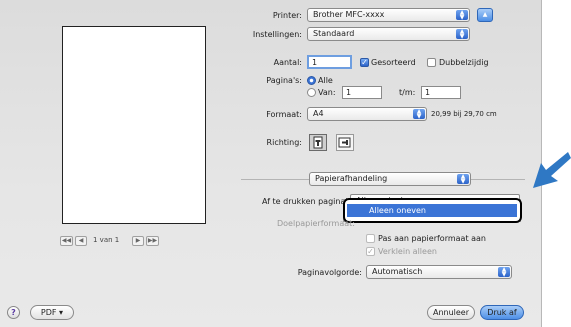 Image resolution: width=571 pixels, height=327 pixels. I want to click on duplex-checkbox, so click(431, 62).